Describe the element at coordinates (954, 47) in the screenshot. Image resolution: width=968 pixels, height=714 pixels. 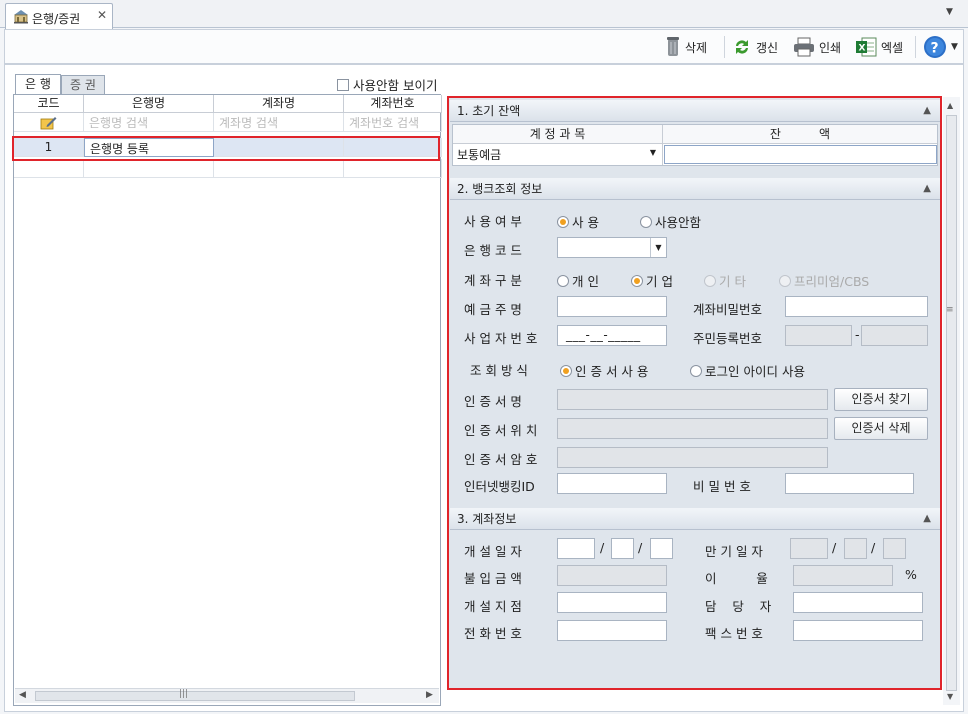
I see `help-dropdown-chevron-icon: ▼` at that location.